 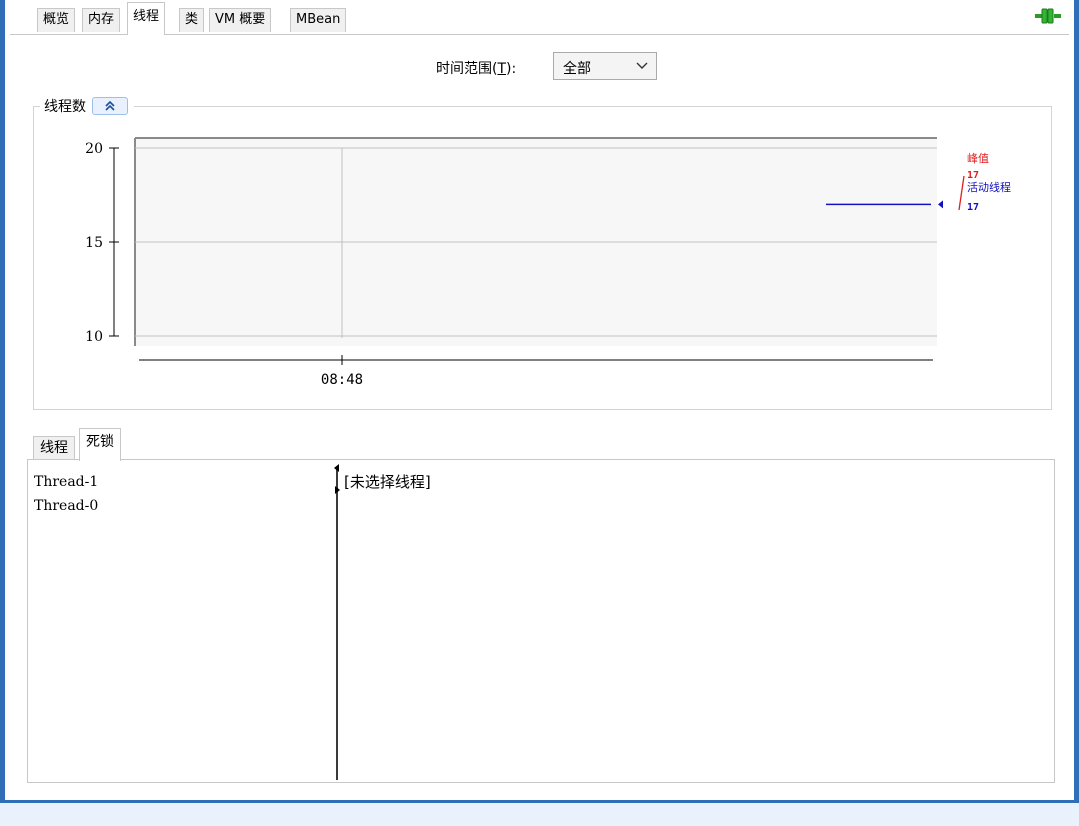 What do you see at coordinates (56, 20) in the screenshot?
I see `tab-overview: 概览` at bounding box center [56, 20].